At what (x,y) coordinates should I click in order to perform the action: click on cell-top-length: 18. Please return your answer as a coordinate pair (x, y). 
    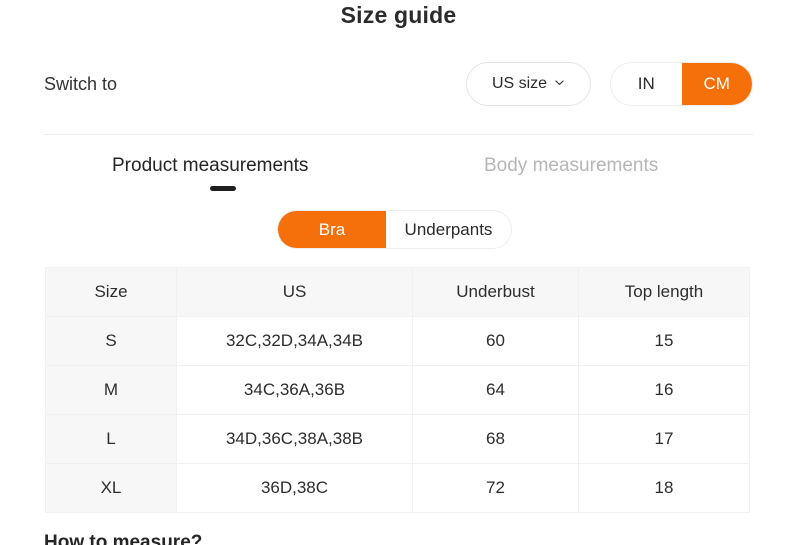
    Looking at the image, I should click on (664, 488).